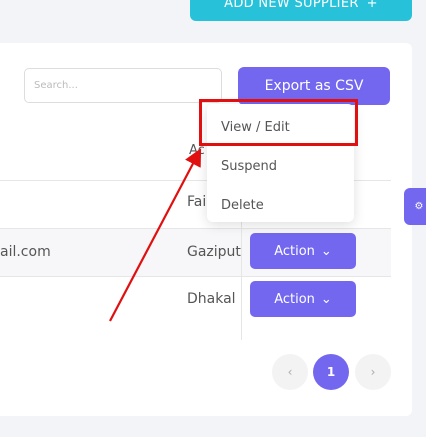  What do you see at coordinates (372, 5) in the screenshot?
I see `plus-icon: +` at bounding box center [372, 5].